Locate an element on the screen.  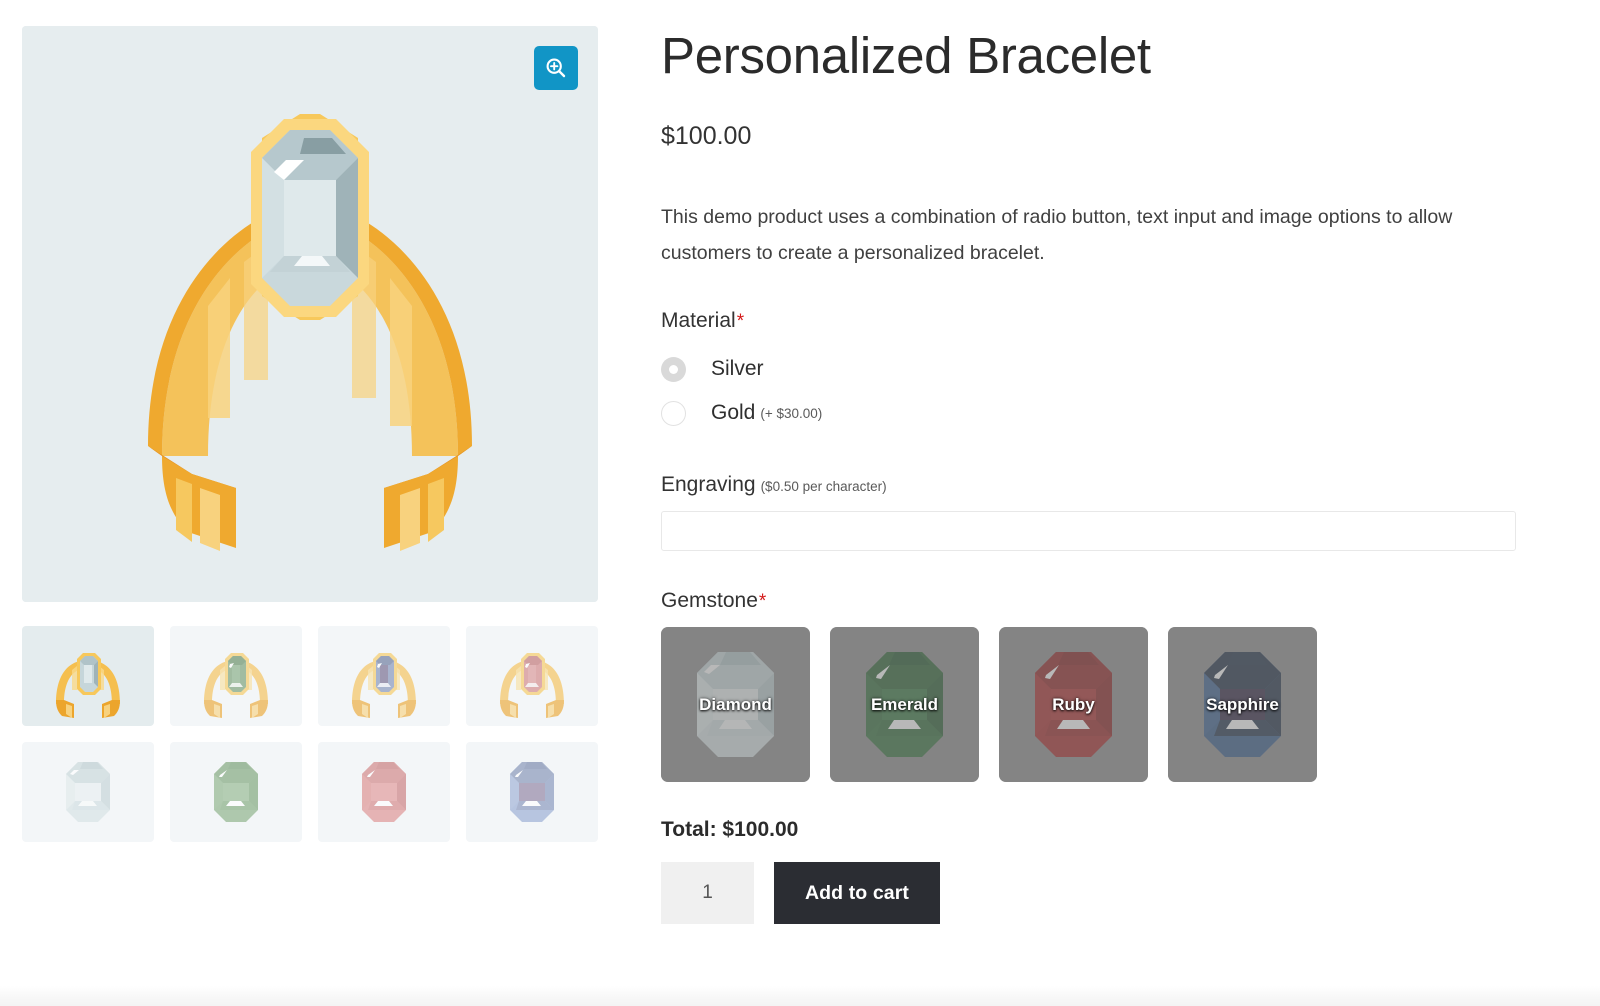
material-field: Material* Silver Gold (+ $30.00) is located at coordinates (1091, 372).